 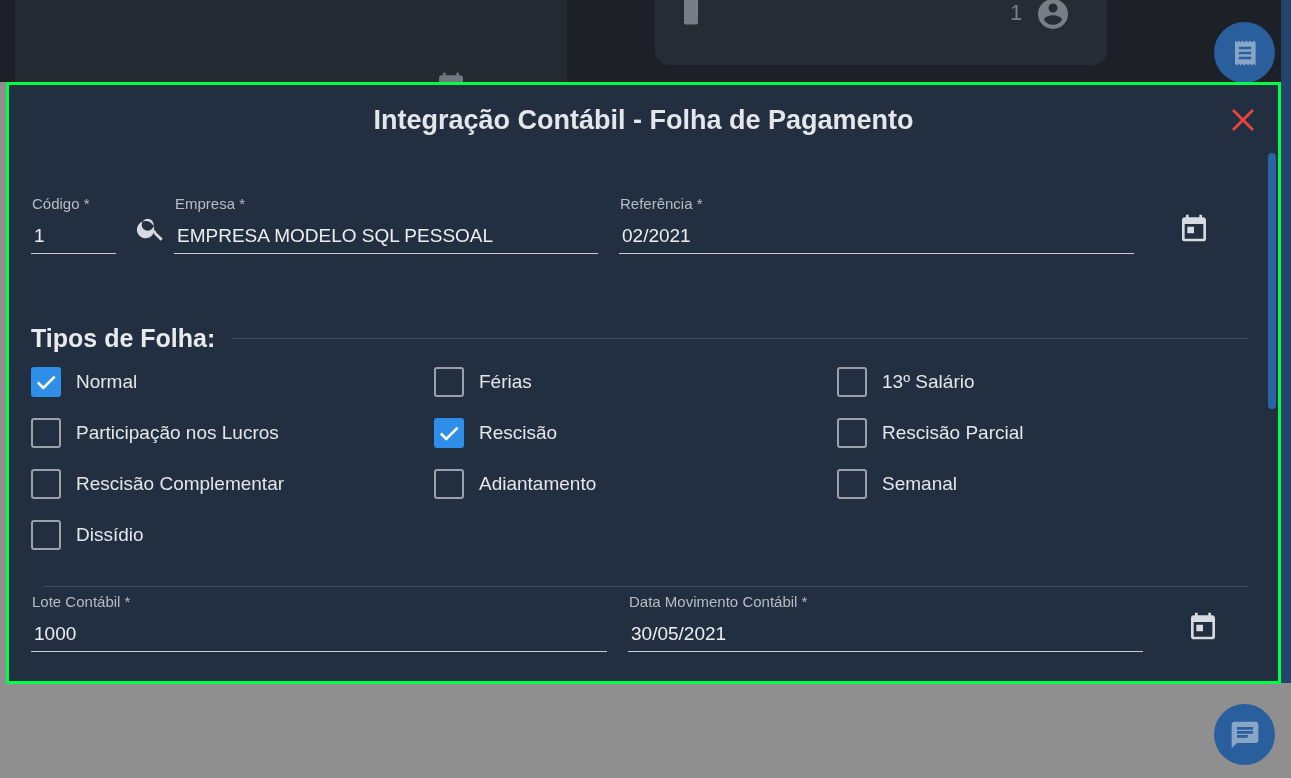 What do you see at coordinates (1286, 341) in the screenshot?
I see `page-scrollbar` at bounding box center [1286, 341].